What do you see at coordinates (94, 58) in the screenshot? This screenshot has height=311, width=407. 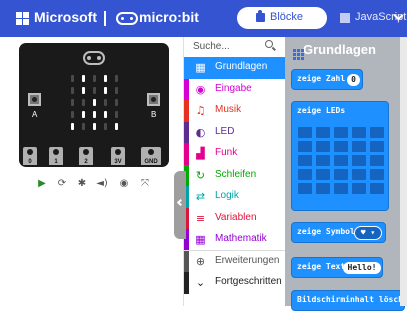 I see `board-logo-icon` at bounding box center [94, 58].